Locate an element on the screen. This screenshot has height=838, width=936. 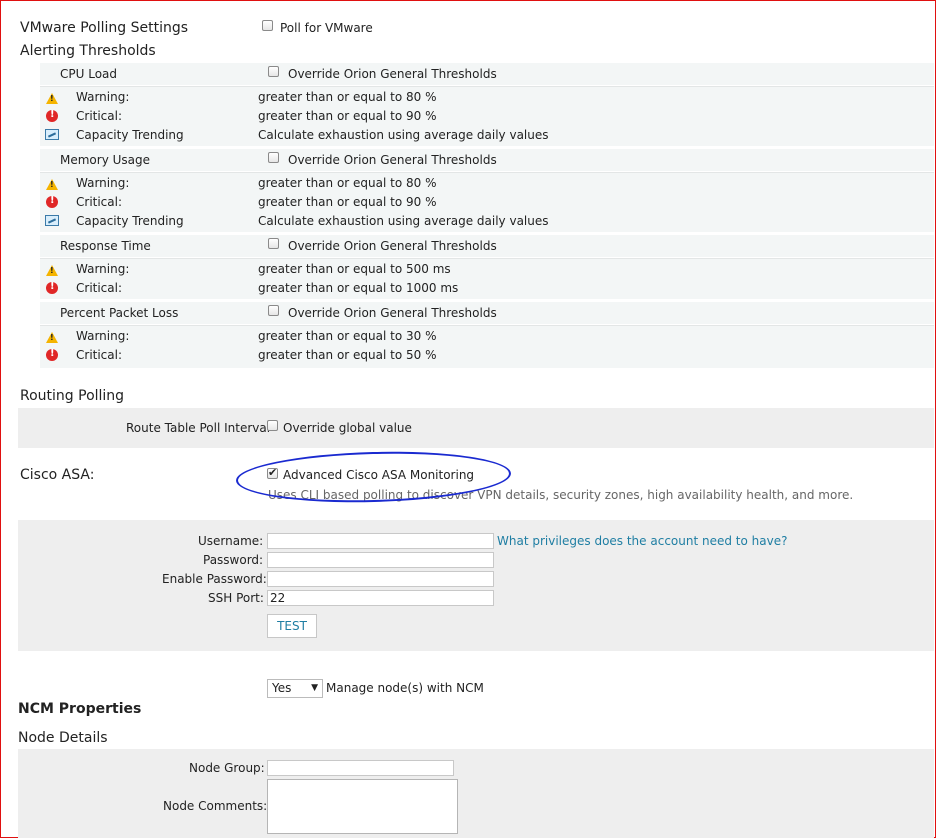
memory-warning-value: greater than or equal to 80 % is located at coordinates (347, 183).